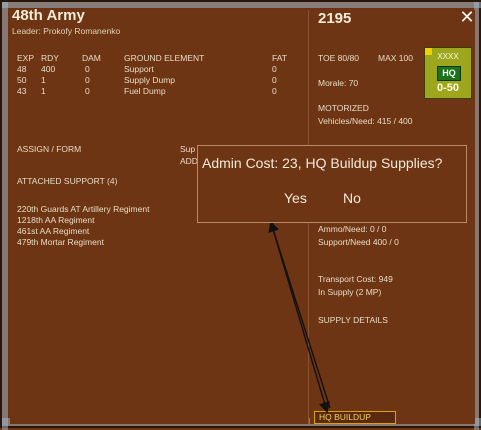  I want to click on row-element-name: Fuel Dump, so click(145, 91).